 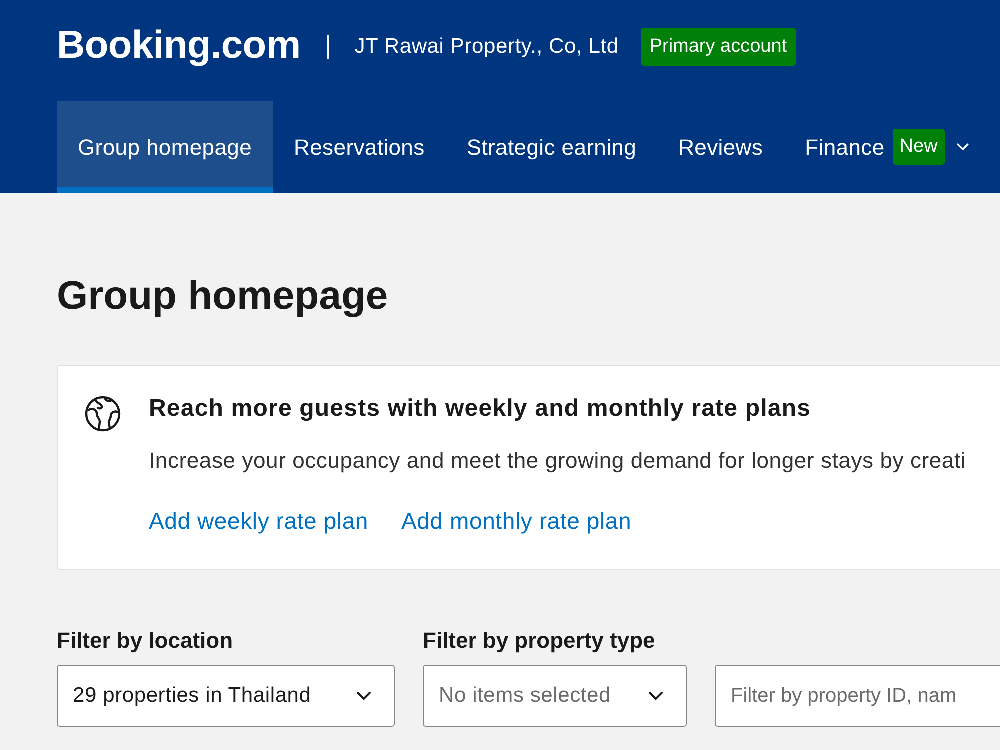 I want to click on nav-tab: Strategic earning, so click(x=552, y=147).